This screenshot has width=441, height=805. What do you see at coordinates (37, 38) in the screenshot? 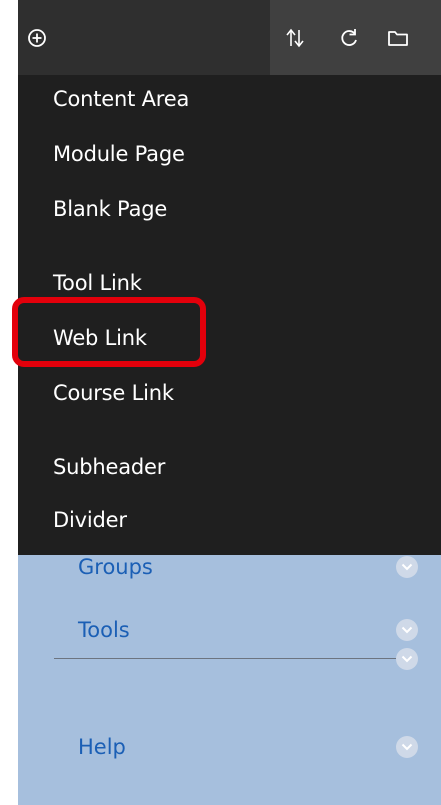
I see `add-icon` at bounding box center [37, 38].